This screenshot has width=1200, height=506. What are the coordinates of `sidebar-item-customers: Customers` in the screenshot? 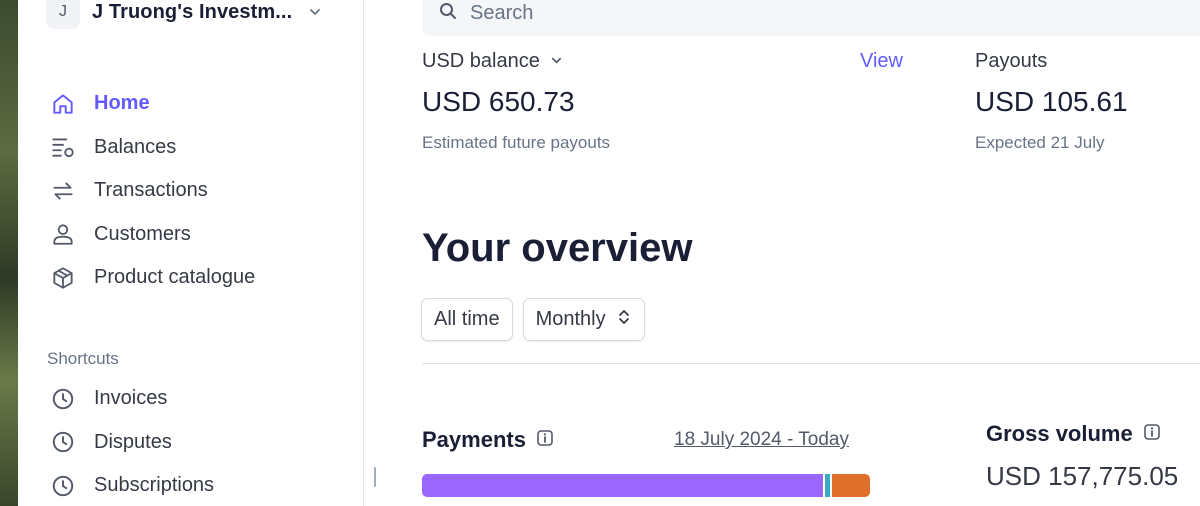 It's located at (198, 235).